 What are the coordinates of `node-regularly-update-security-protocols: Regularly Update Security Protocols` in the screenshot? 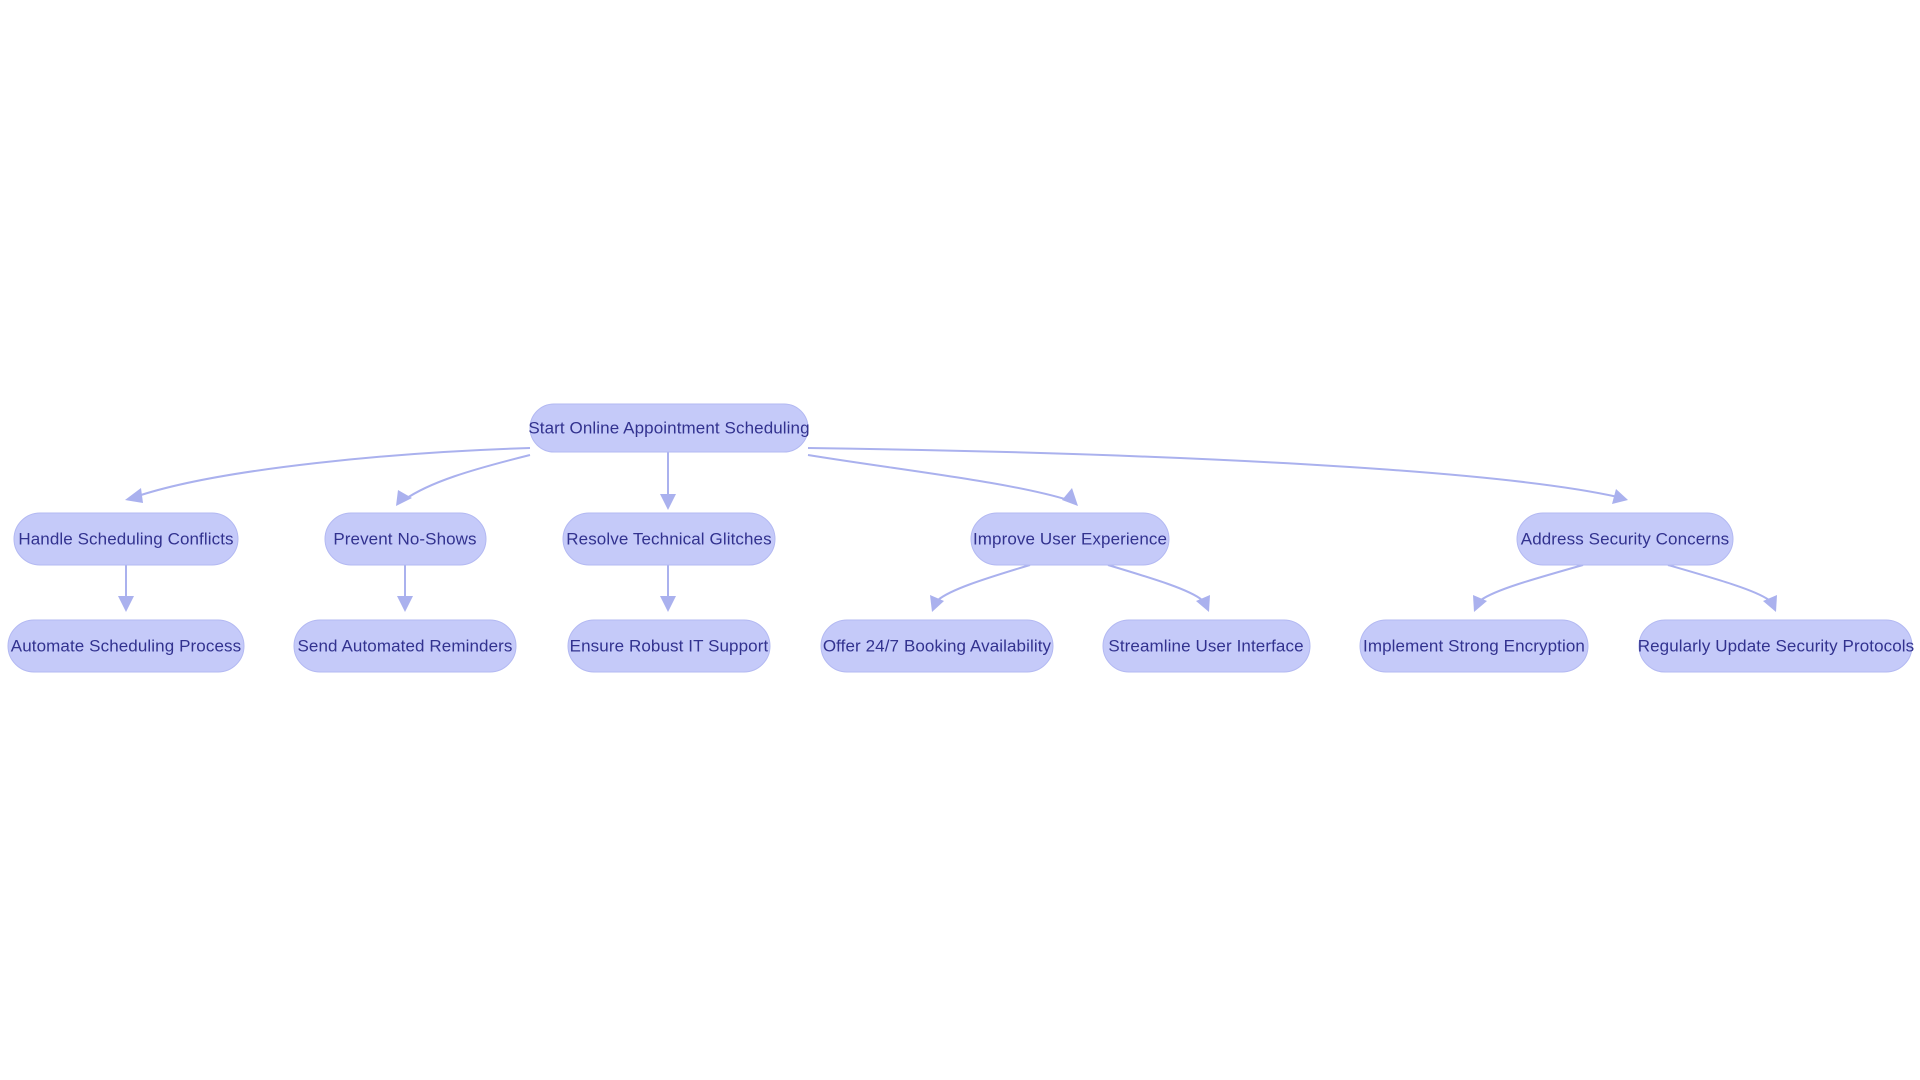 It's located at (1776, 646).